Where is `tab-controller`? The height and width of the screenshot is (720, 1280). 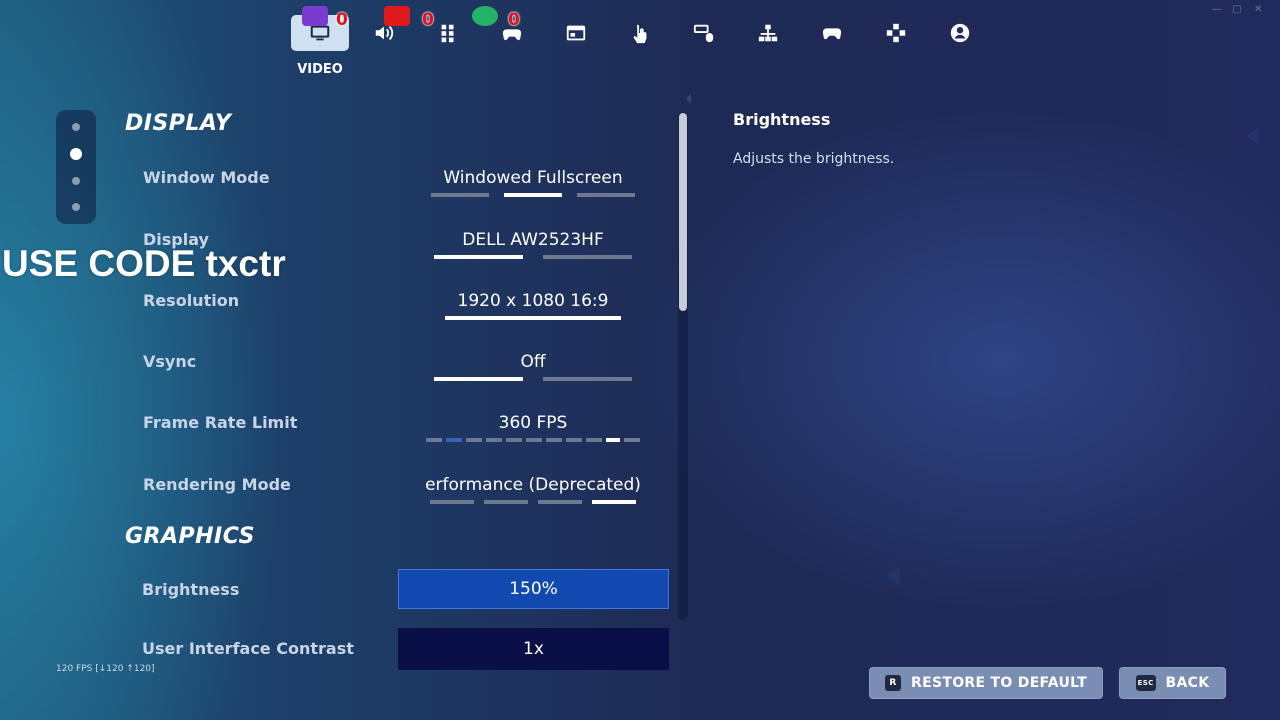
tab-controller is located at coordinates (832, 33).